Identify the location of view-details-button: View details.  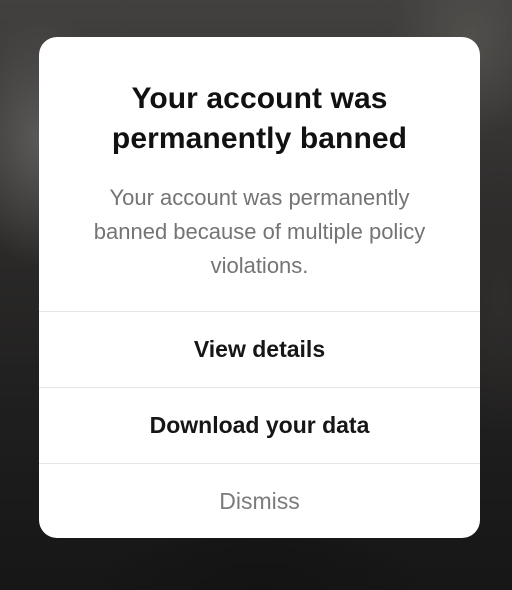
(259, 349).